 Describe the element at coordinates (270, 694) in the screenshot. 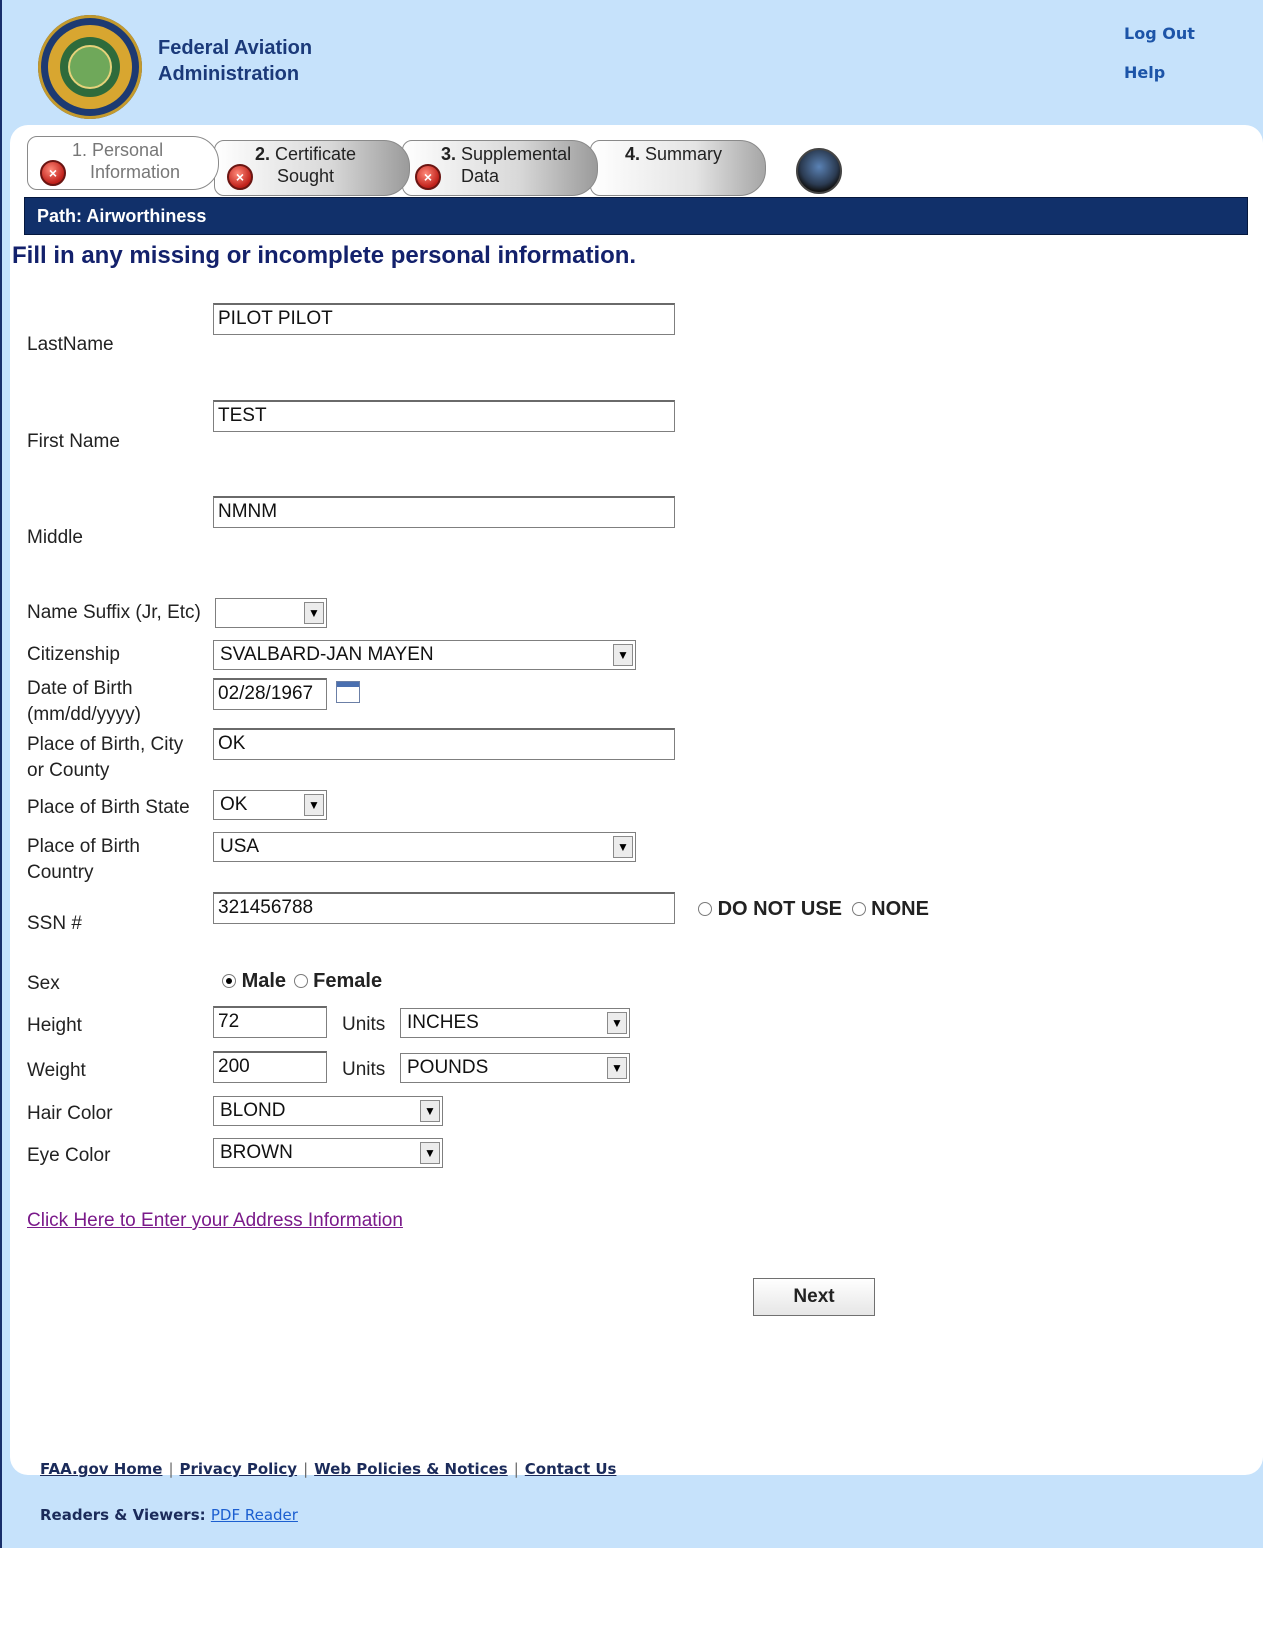

I see `dob-input: 02/28/1967` at that location.